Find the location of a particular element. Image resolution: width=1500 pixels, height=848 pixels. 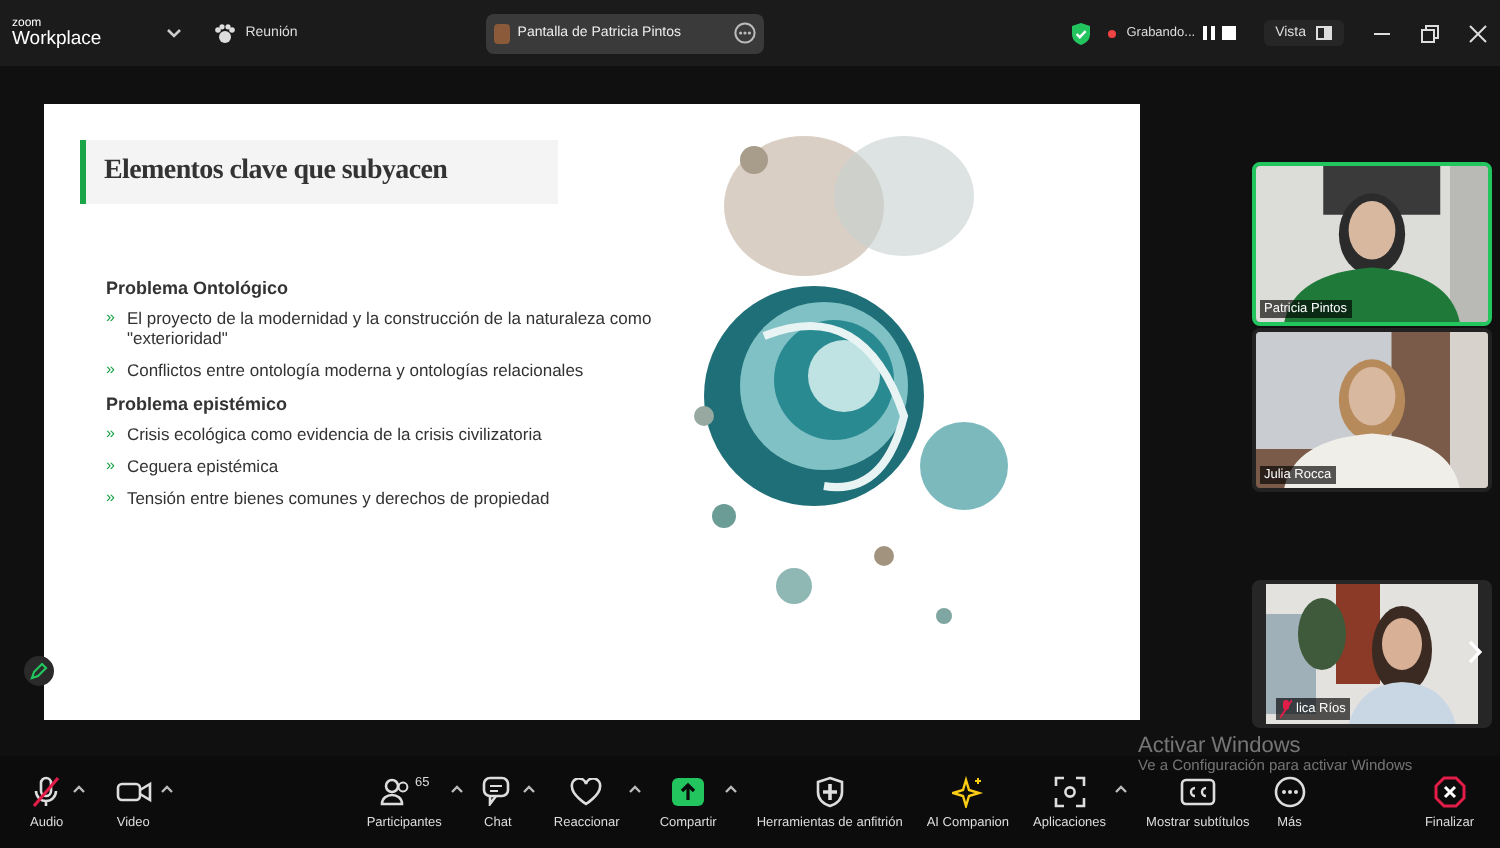

slide-title: Elementos clave que subyacen is located at coordinates (319, 172).